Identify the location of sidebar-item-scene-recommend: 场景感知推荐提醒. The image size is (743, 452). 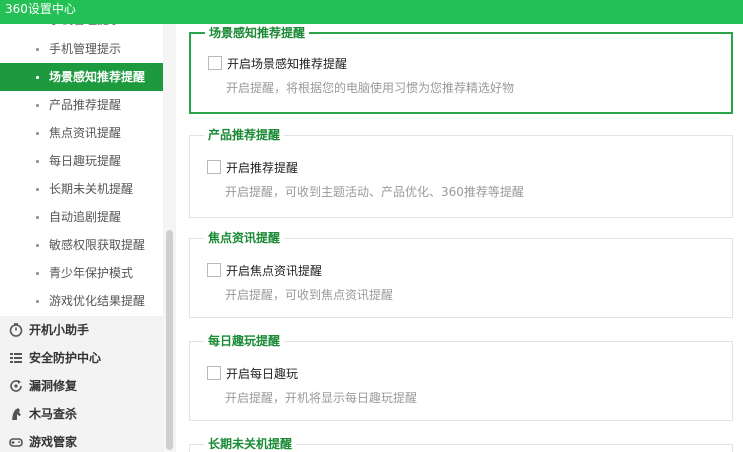
(81, 77).